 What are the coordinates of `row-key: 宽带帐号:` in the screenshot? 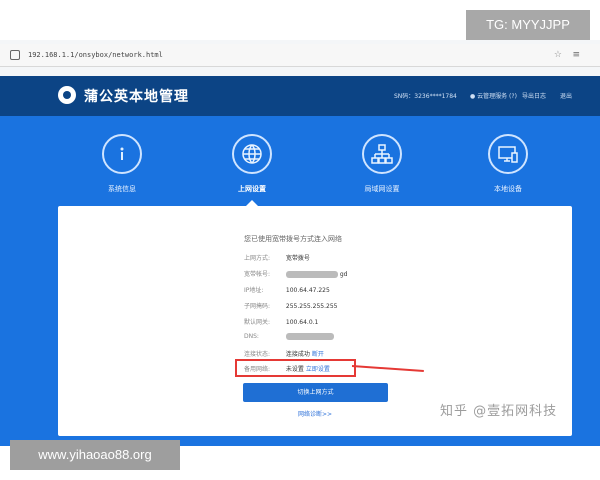 It's located at (257, 274).